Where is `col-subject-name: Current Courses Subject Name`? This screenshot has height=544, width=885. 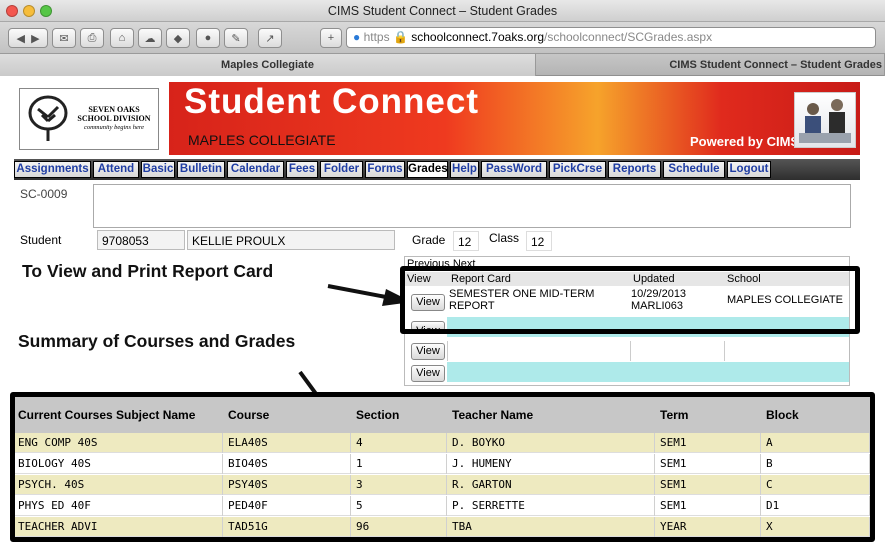 col-subject-name: Current Courses Subject Name is located at coordinates (107, 415).